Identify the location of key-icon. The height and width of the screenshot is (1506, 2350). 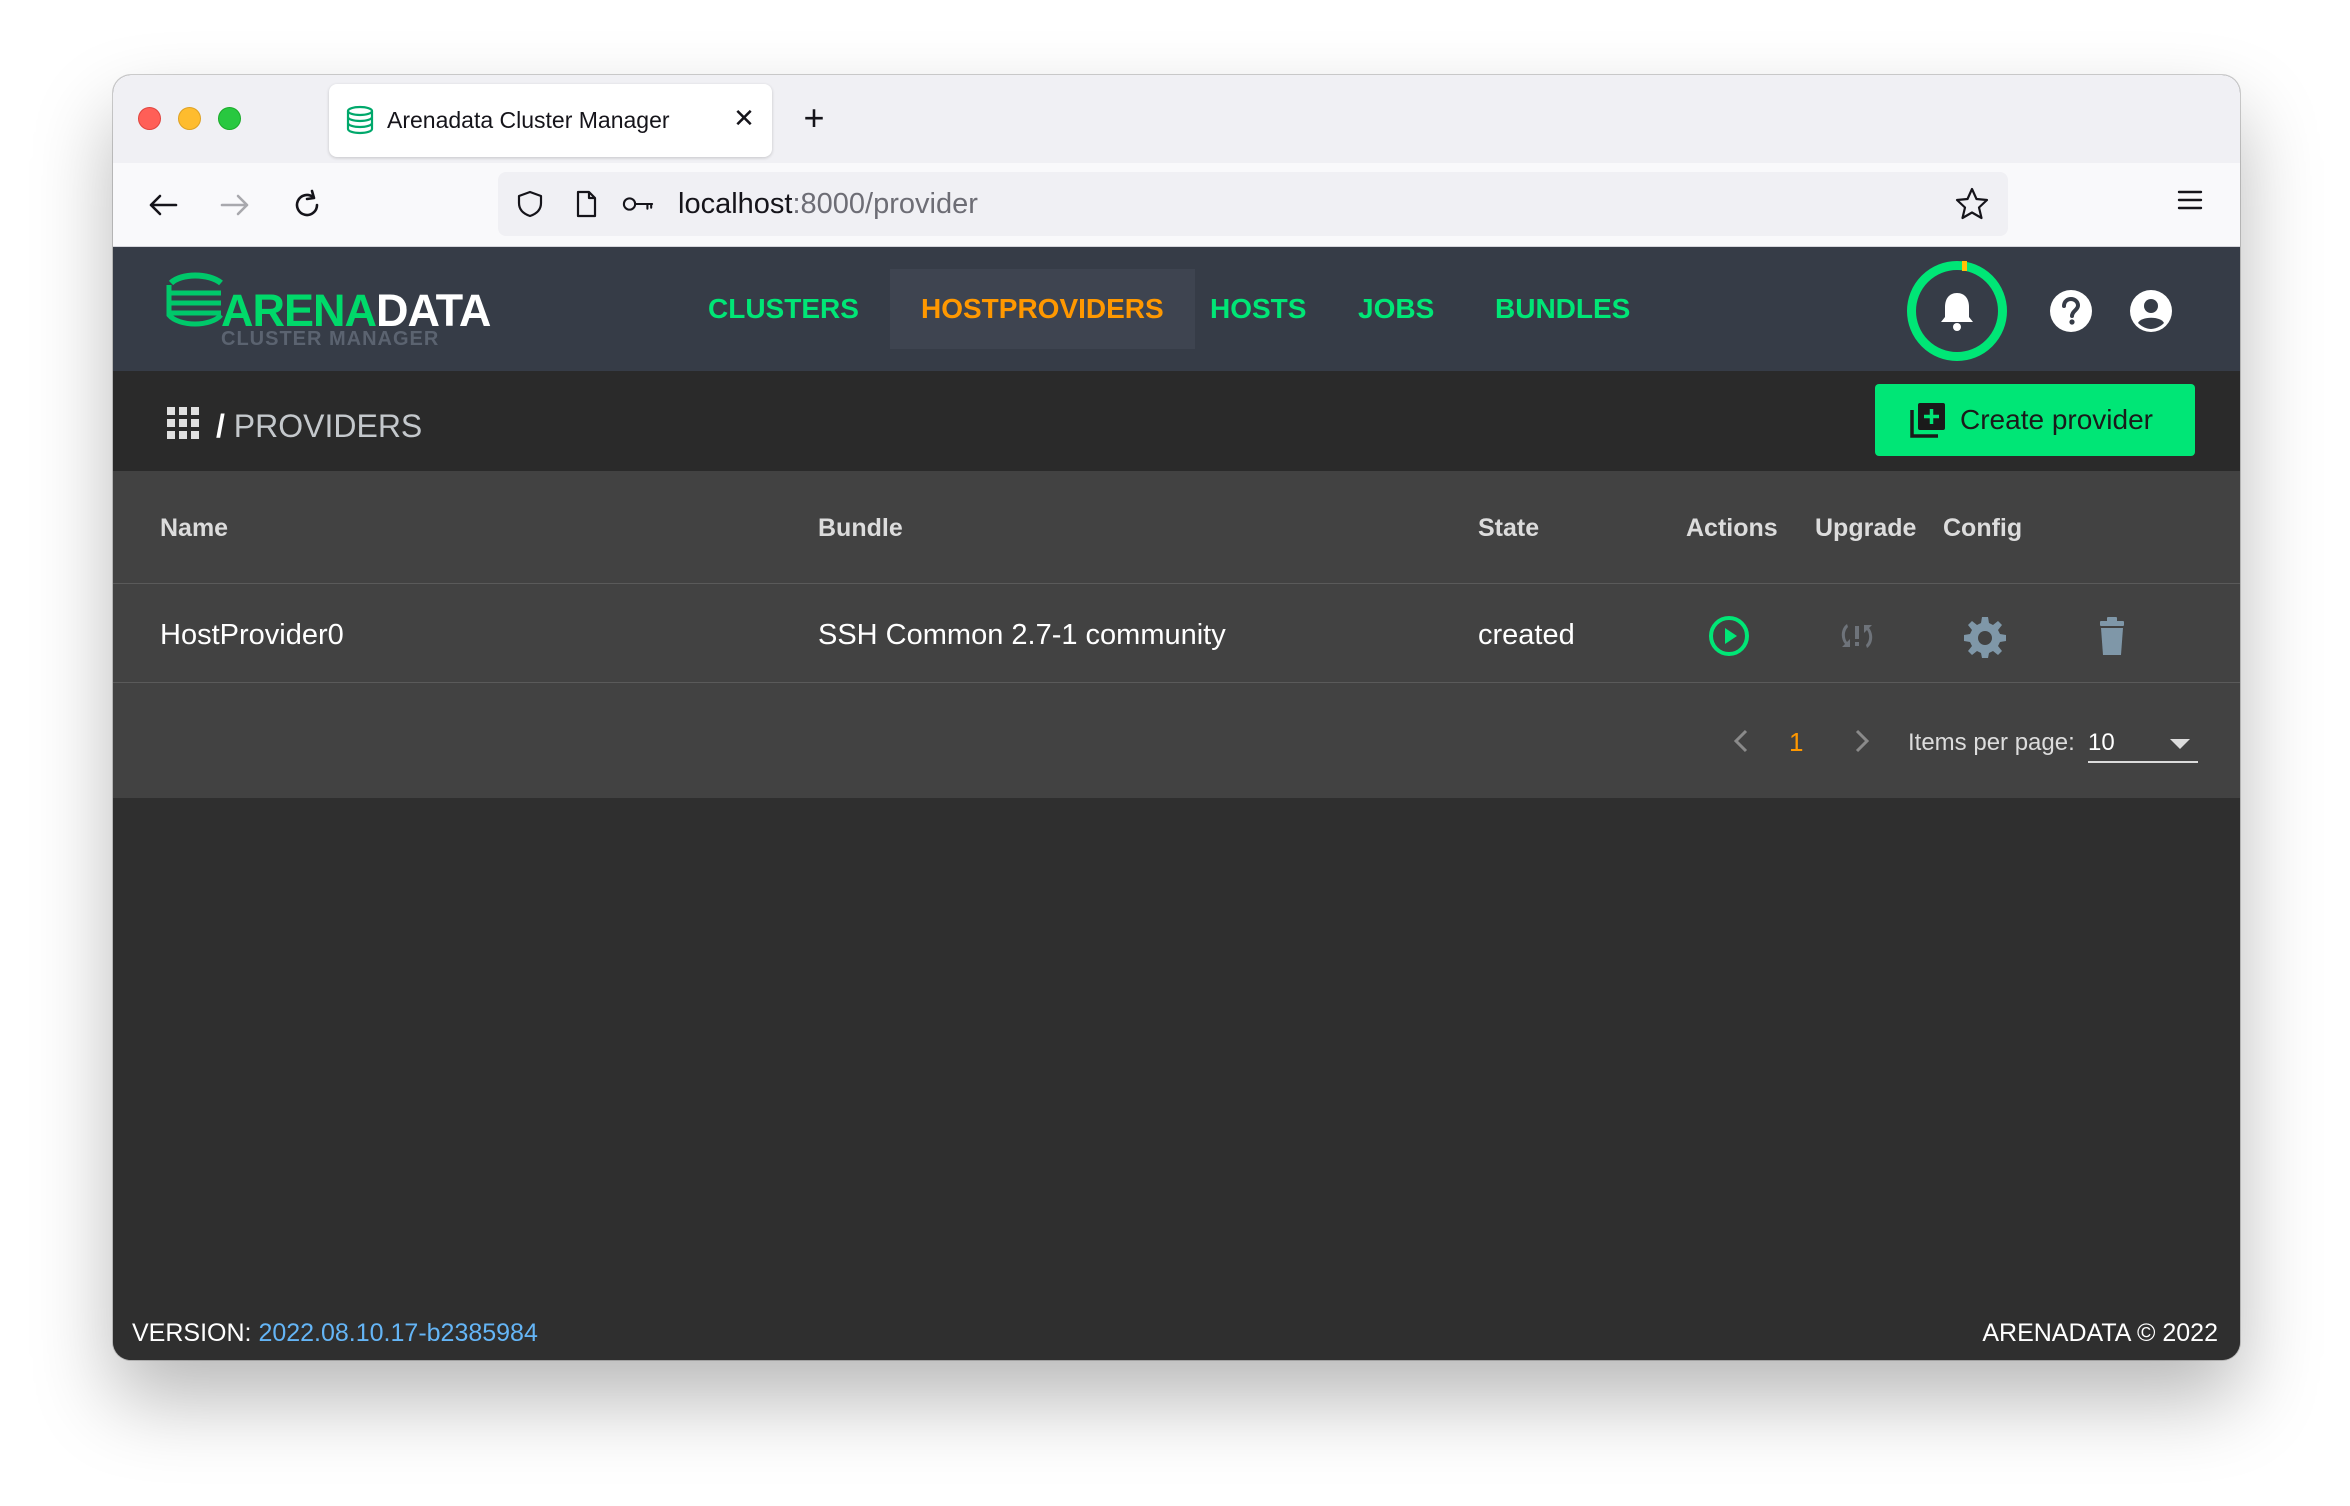
(638, 204).